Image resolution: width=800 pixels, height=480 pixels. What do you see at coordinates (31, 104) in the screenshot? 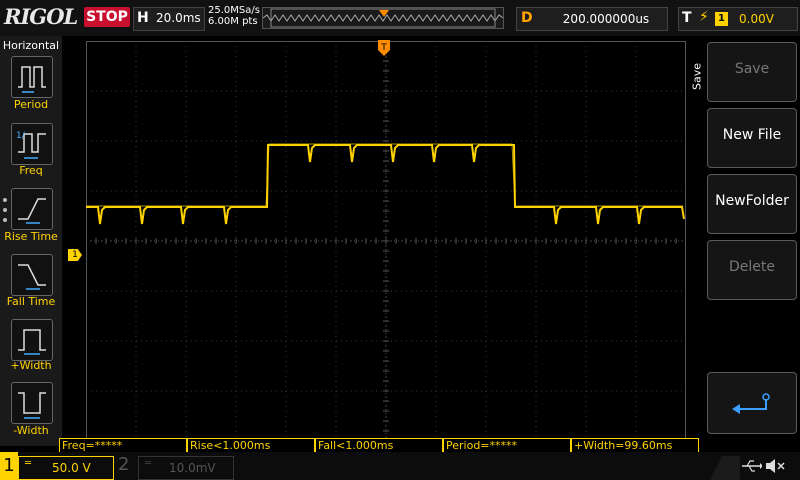
I see `period-label: Period` at bounding box center [31, 104].